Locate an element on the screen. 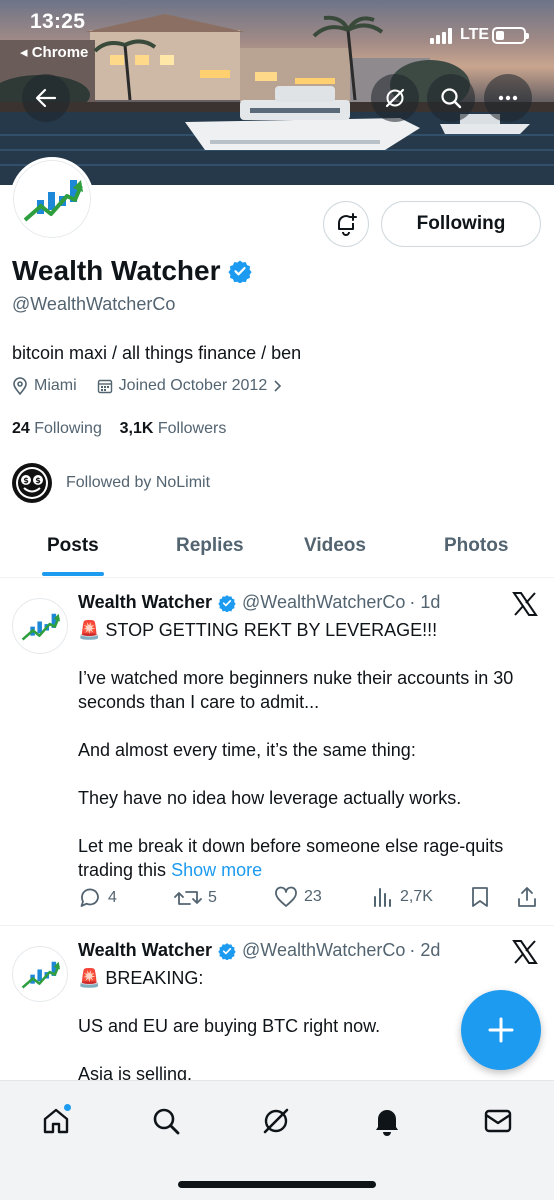 The width and height of the screenshot is (554, 1200). profile-meta: Miami Joined October 2012 is located at coordinates (157, 386).